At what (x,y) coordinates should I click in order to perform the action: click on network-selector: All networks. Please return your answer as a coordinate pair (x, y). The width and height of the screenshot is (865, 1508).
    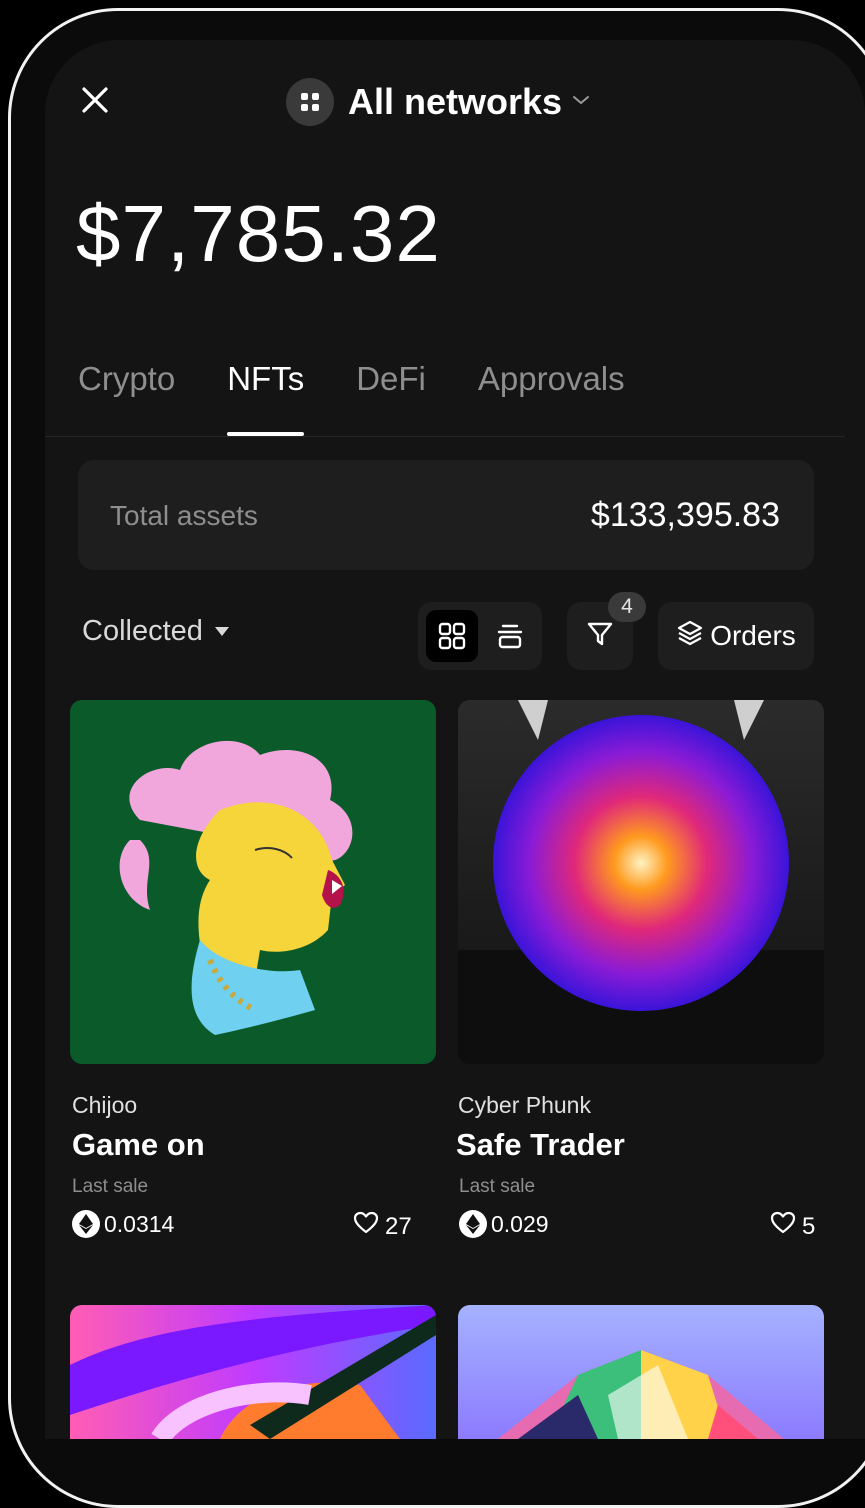
    Looking at the image, I should click on (438, 102).